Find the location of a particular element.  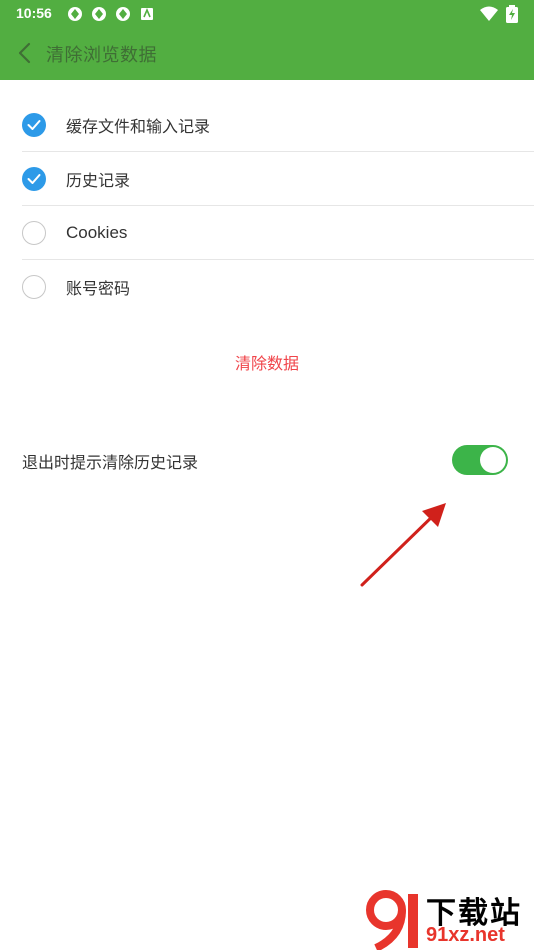

option-history: 历史记录 is located at coordinates (278, 179).